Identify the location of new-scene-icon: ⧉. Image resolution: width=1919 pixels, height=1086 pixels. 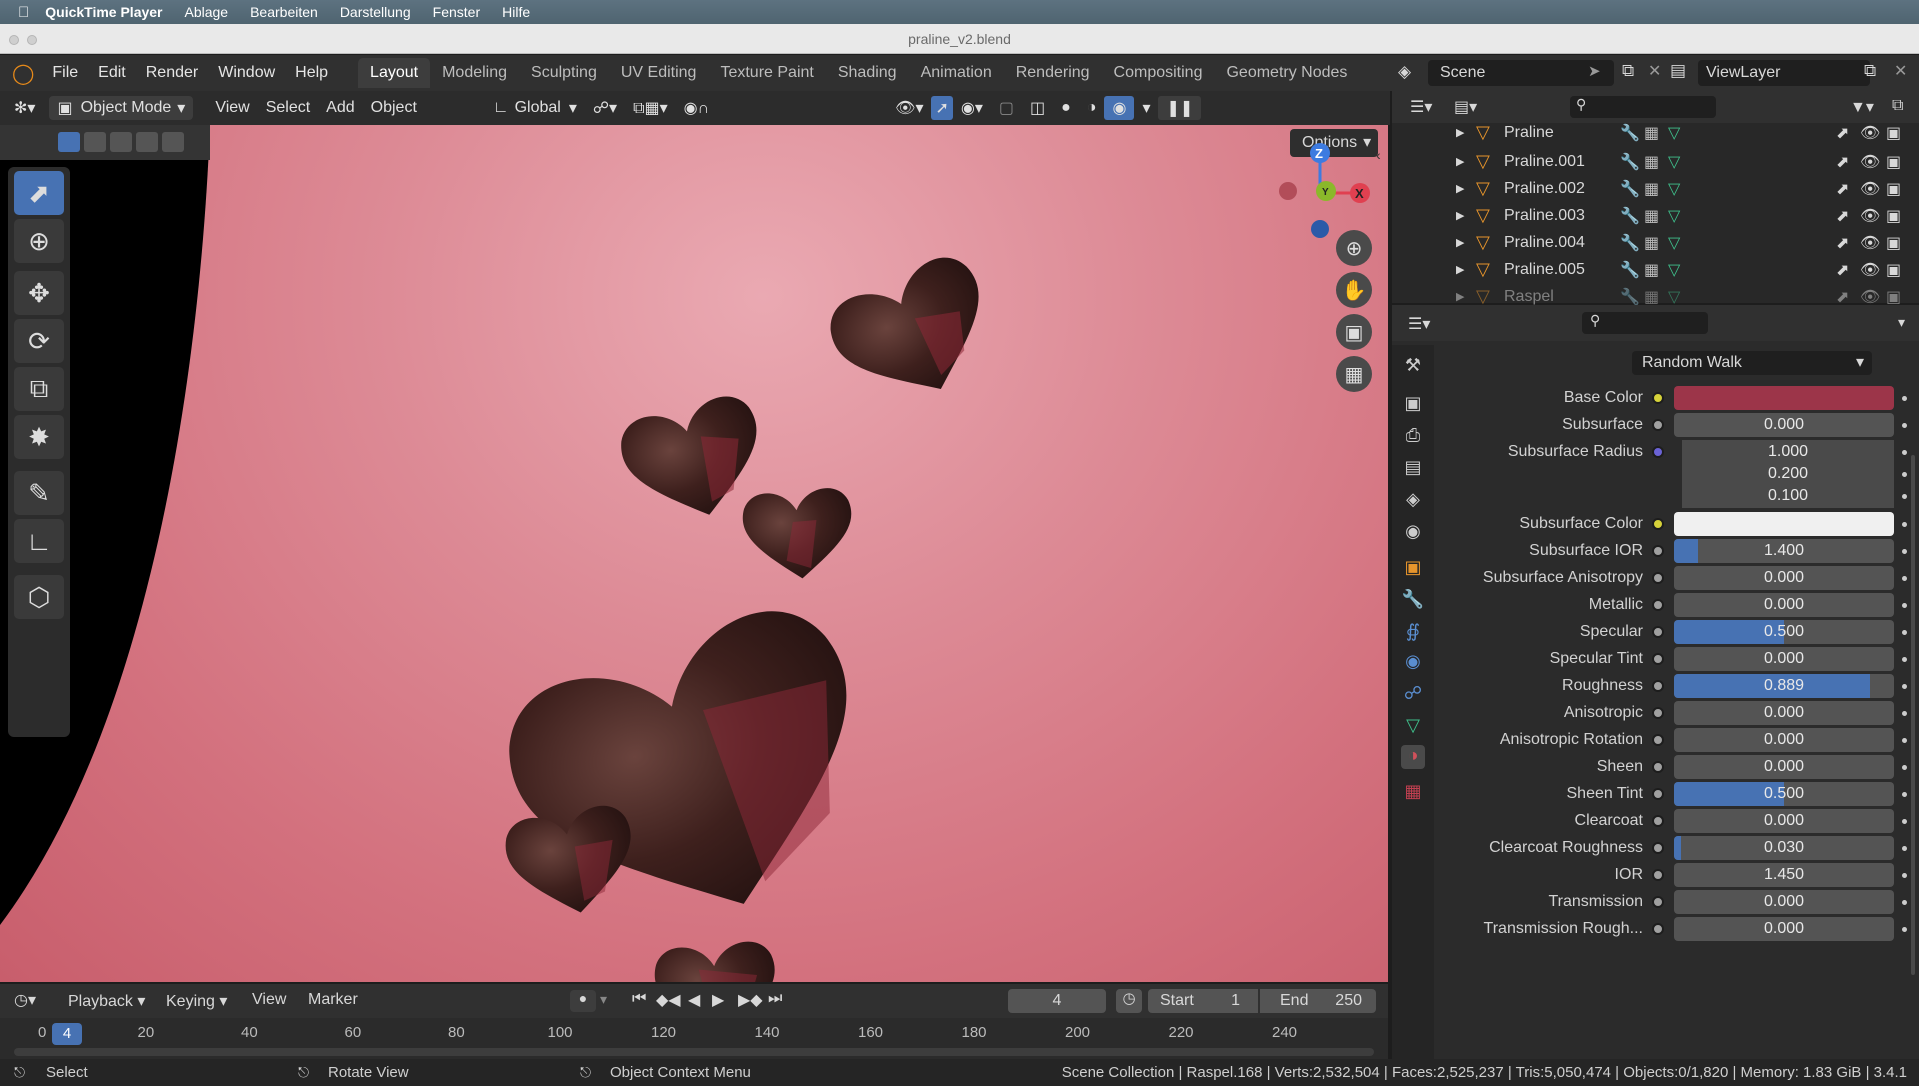
(1628, 71).